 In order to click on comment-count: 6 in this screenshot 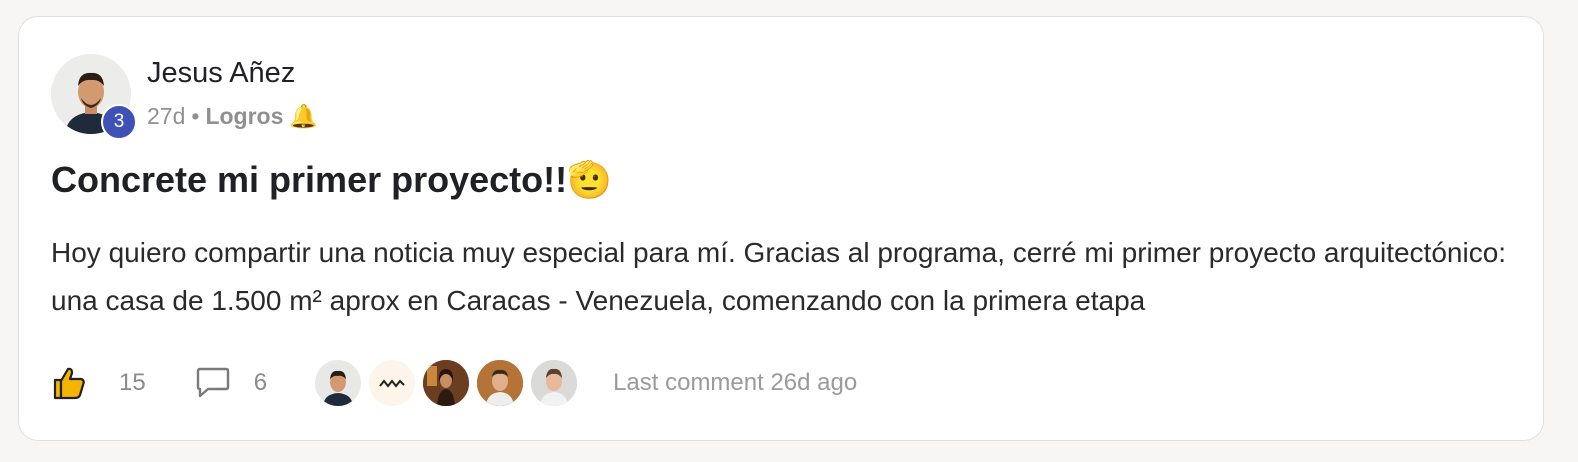, I will do `click(260, 383)`.